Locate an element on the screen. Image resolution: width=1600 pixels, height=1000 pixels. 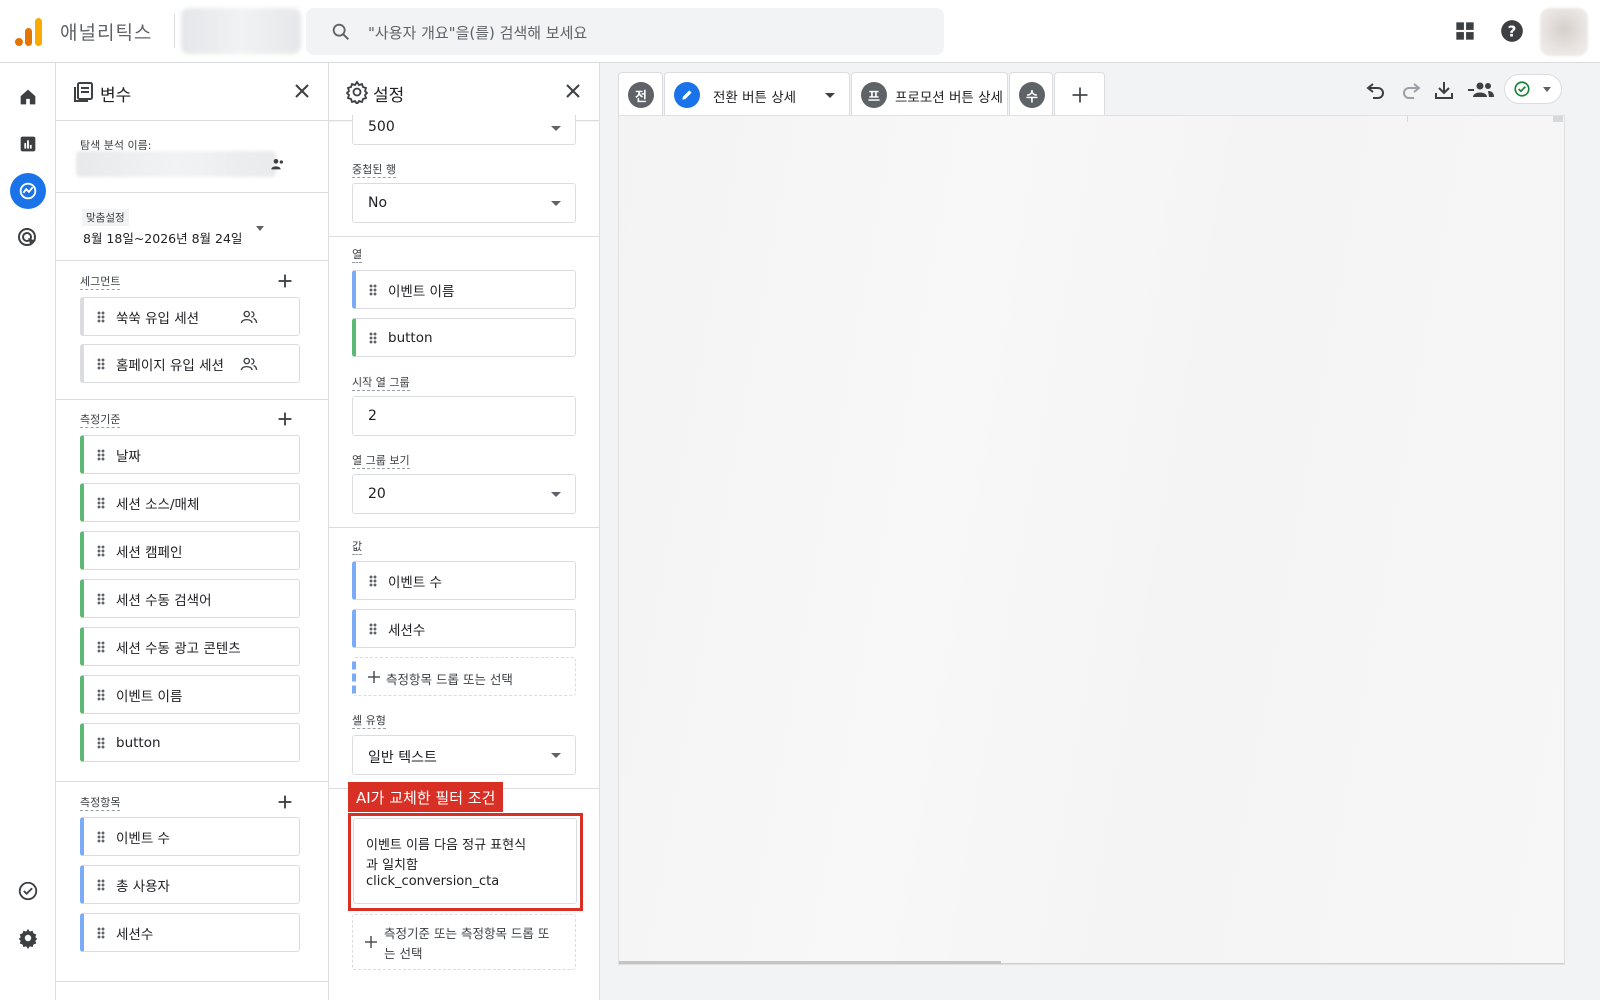
tab-2-active: 전환 버튼 상세 is located at coordinates (757, 93).